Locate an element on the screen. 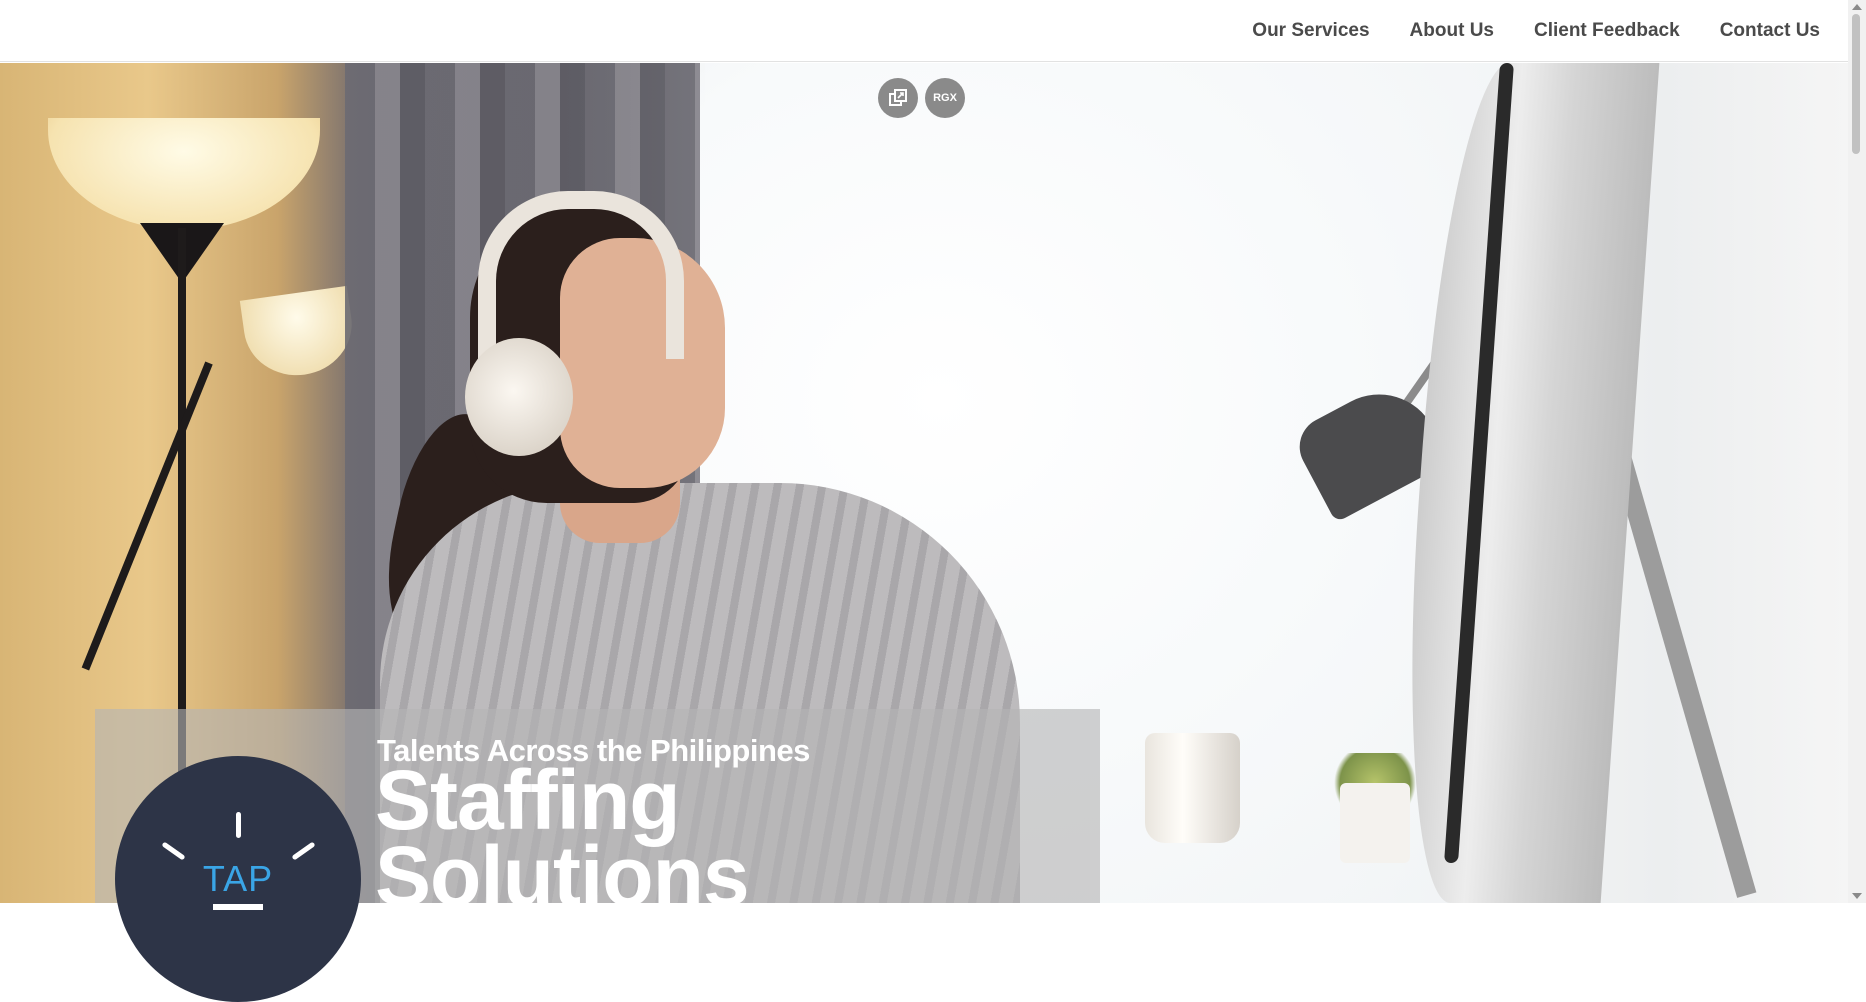 This screenshot has width=1866, height=1002. floor-lamp-small-shade-image is located at coordinates (299, 334).